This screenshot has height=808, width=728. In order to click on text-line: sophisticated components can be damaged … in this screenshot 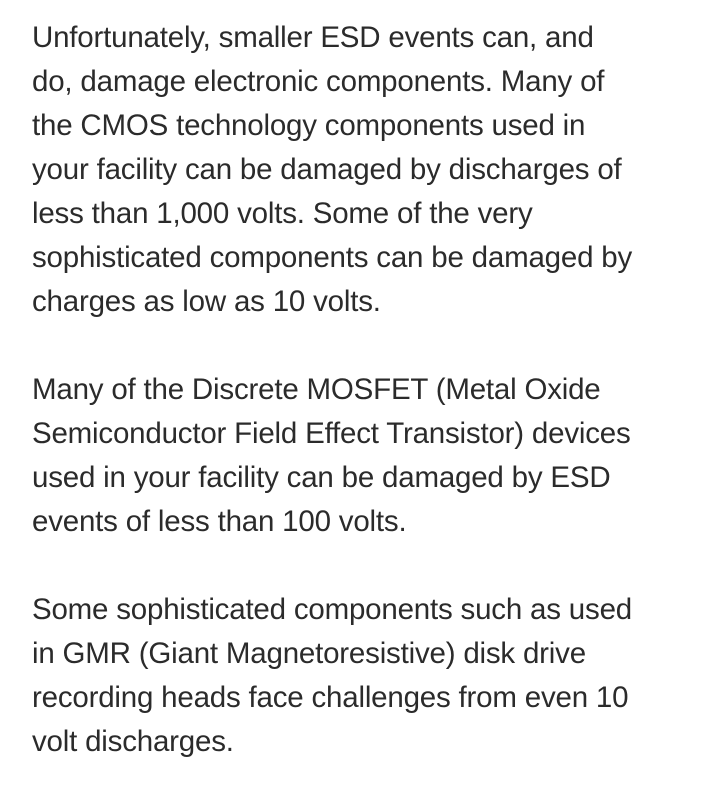, I will do `click(332, 257)`.